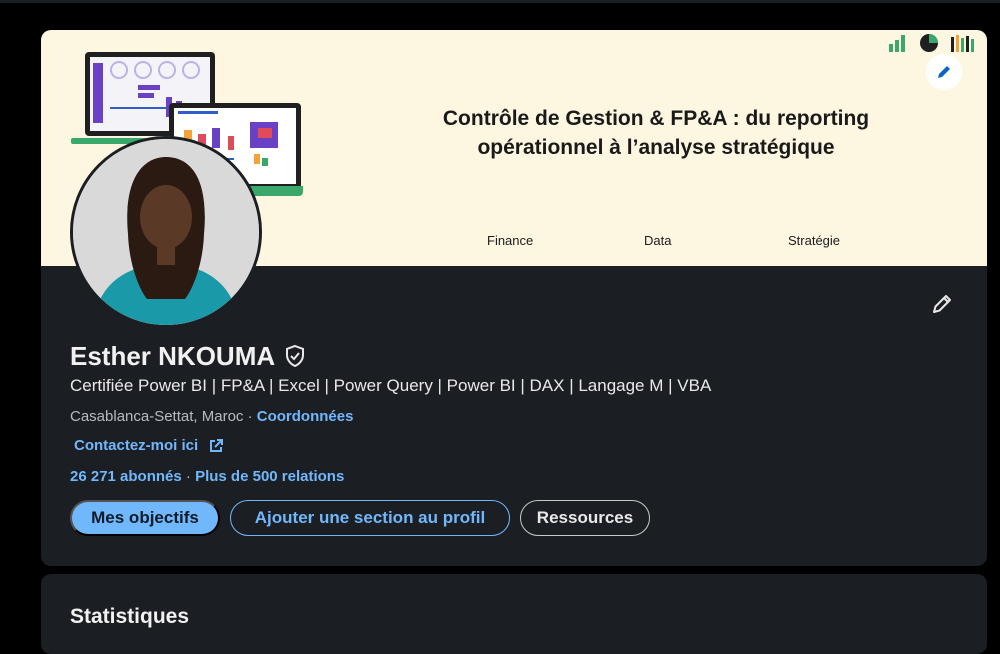  What do you see at coordinates (157, 416) in the screenshot?
I see `profile-location: Casablanca-Settat, Maroc` at bounding box center [157, 416].